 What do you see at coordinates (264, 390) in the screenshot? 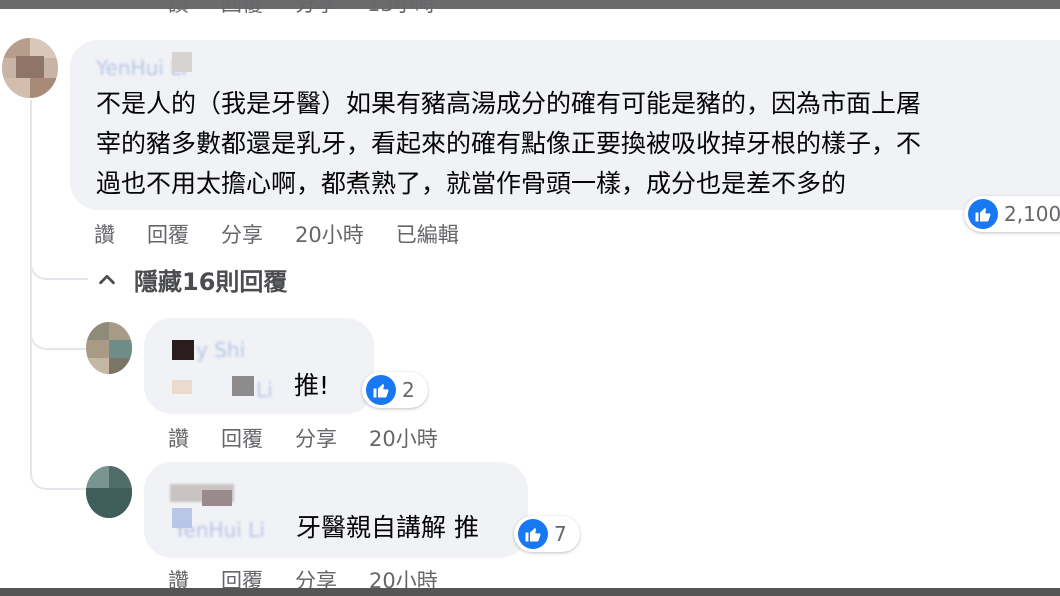
I see `mention-name: Li` at bounding box center [264, 390].